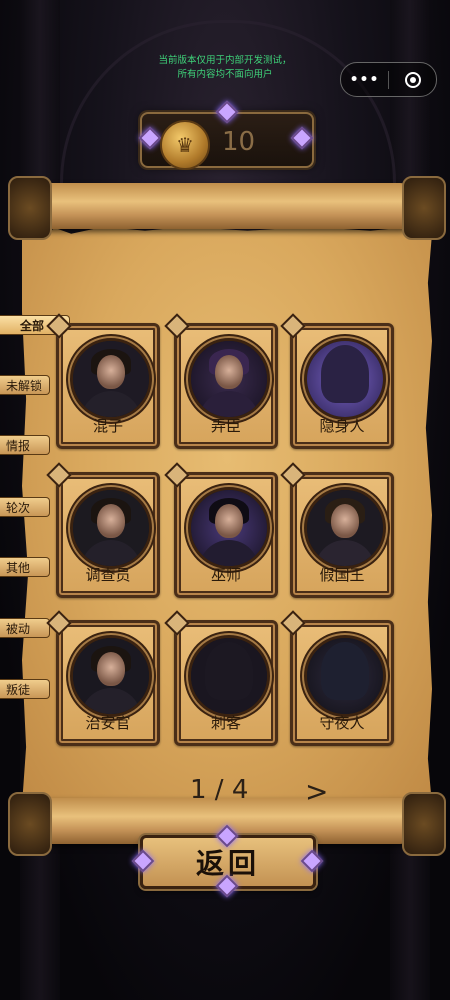 The width and height of the screenshot is (450, 1000). I want to click on more-button: •••, so click(364, 79).